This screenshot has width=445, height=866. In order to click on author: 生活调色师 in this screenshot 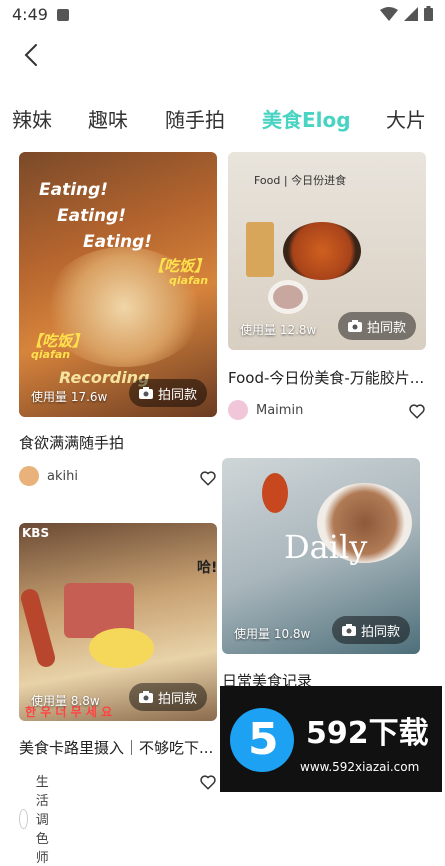, I will do `click(39, 818)`.